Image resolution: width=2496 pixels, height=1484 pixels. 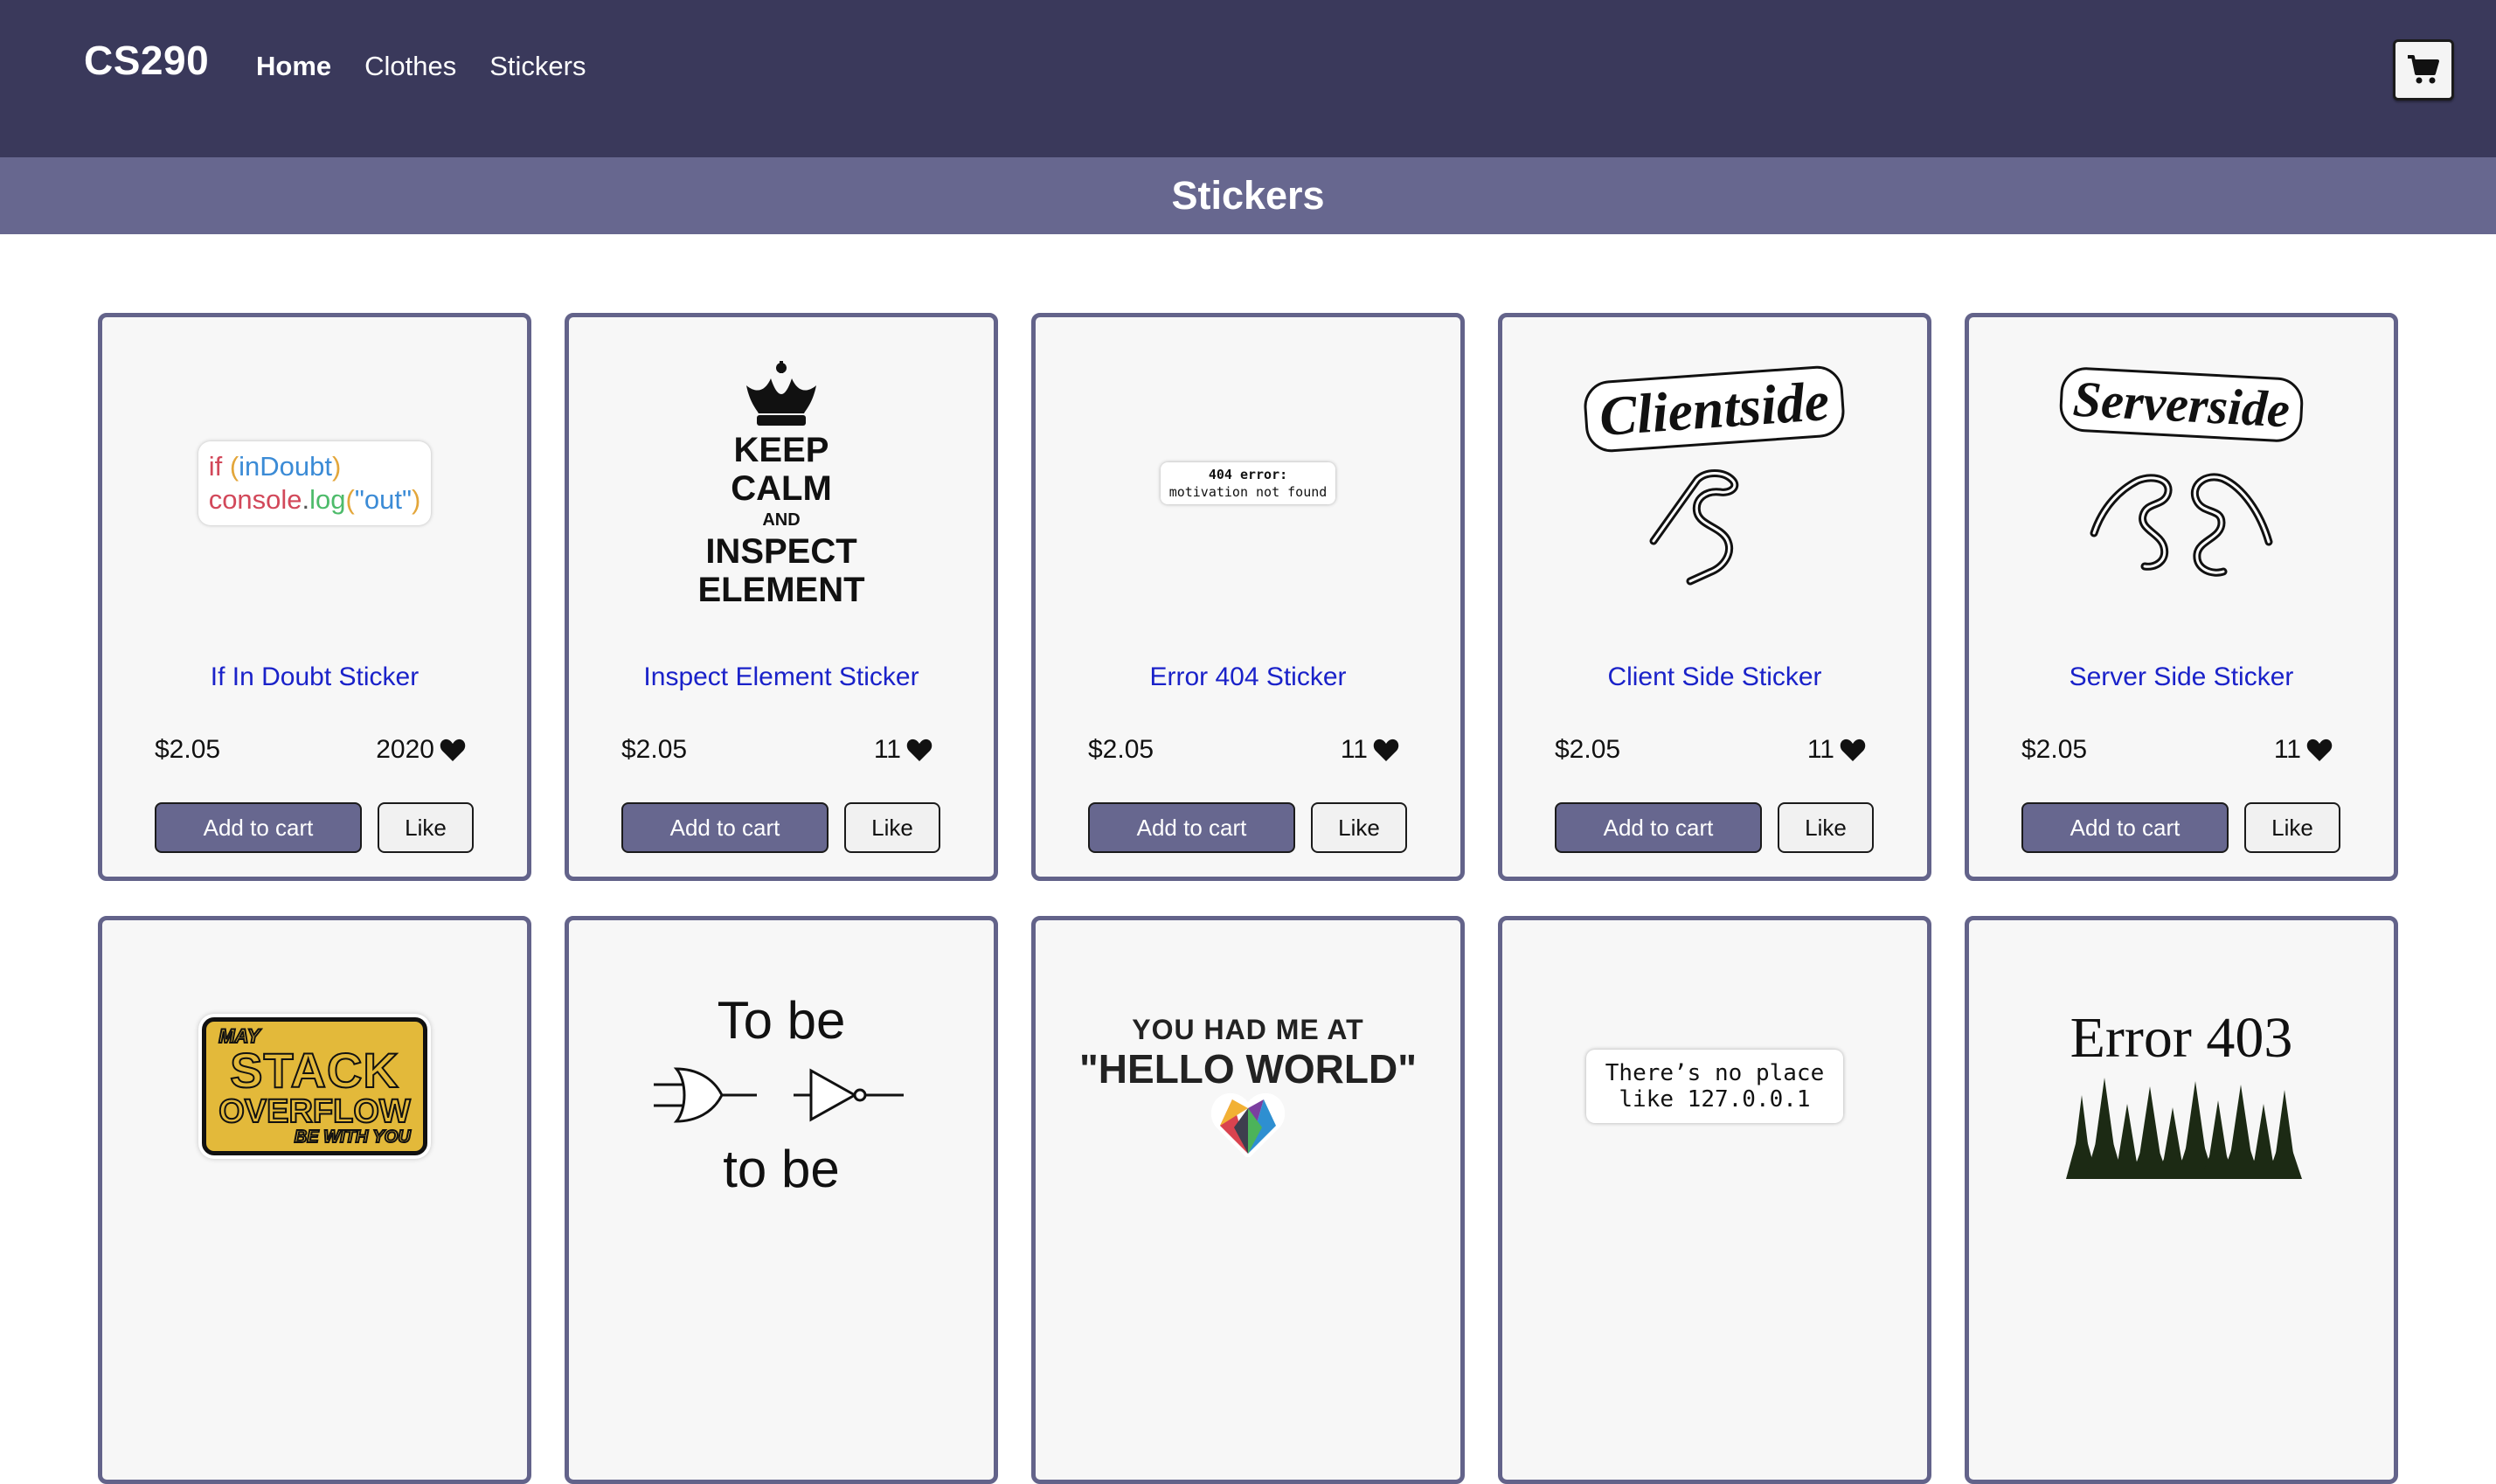 What do you see at coordinates (410, 66) in the screenshot?
I see `nav-clothes: Clothes` at bounding box center [410, 66].